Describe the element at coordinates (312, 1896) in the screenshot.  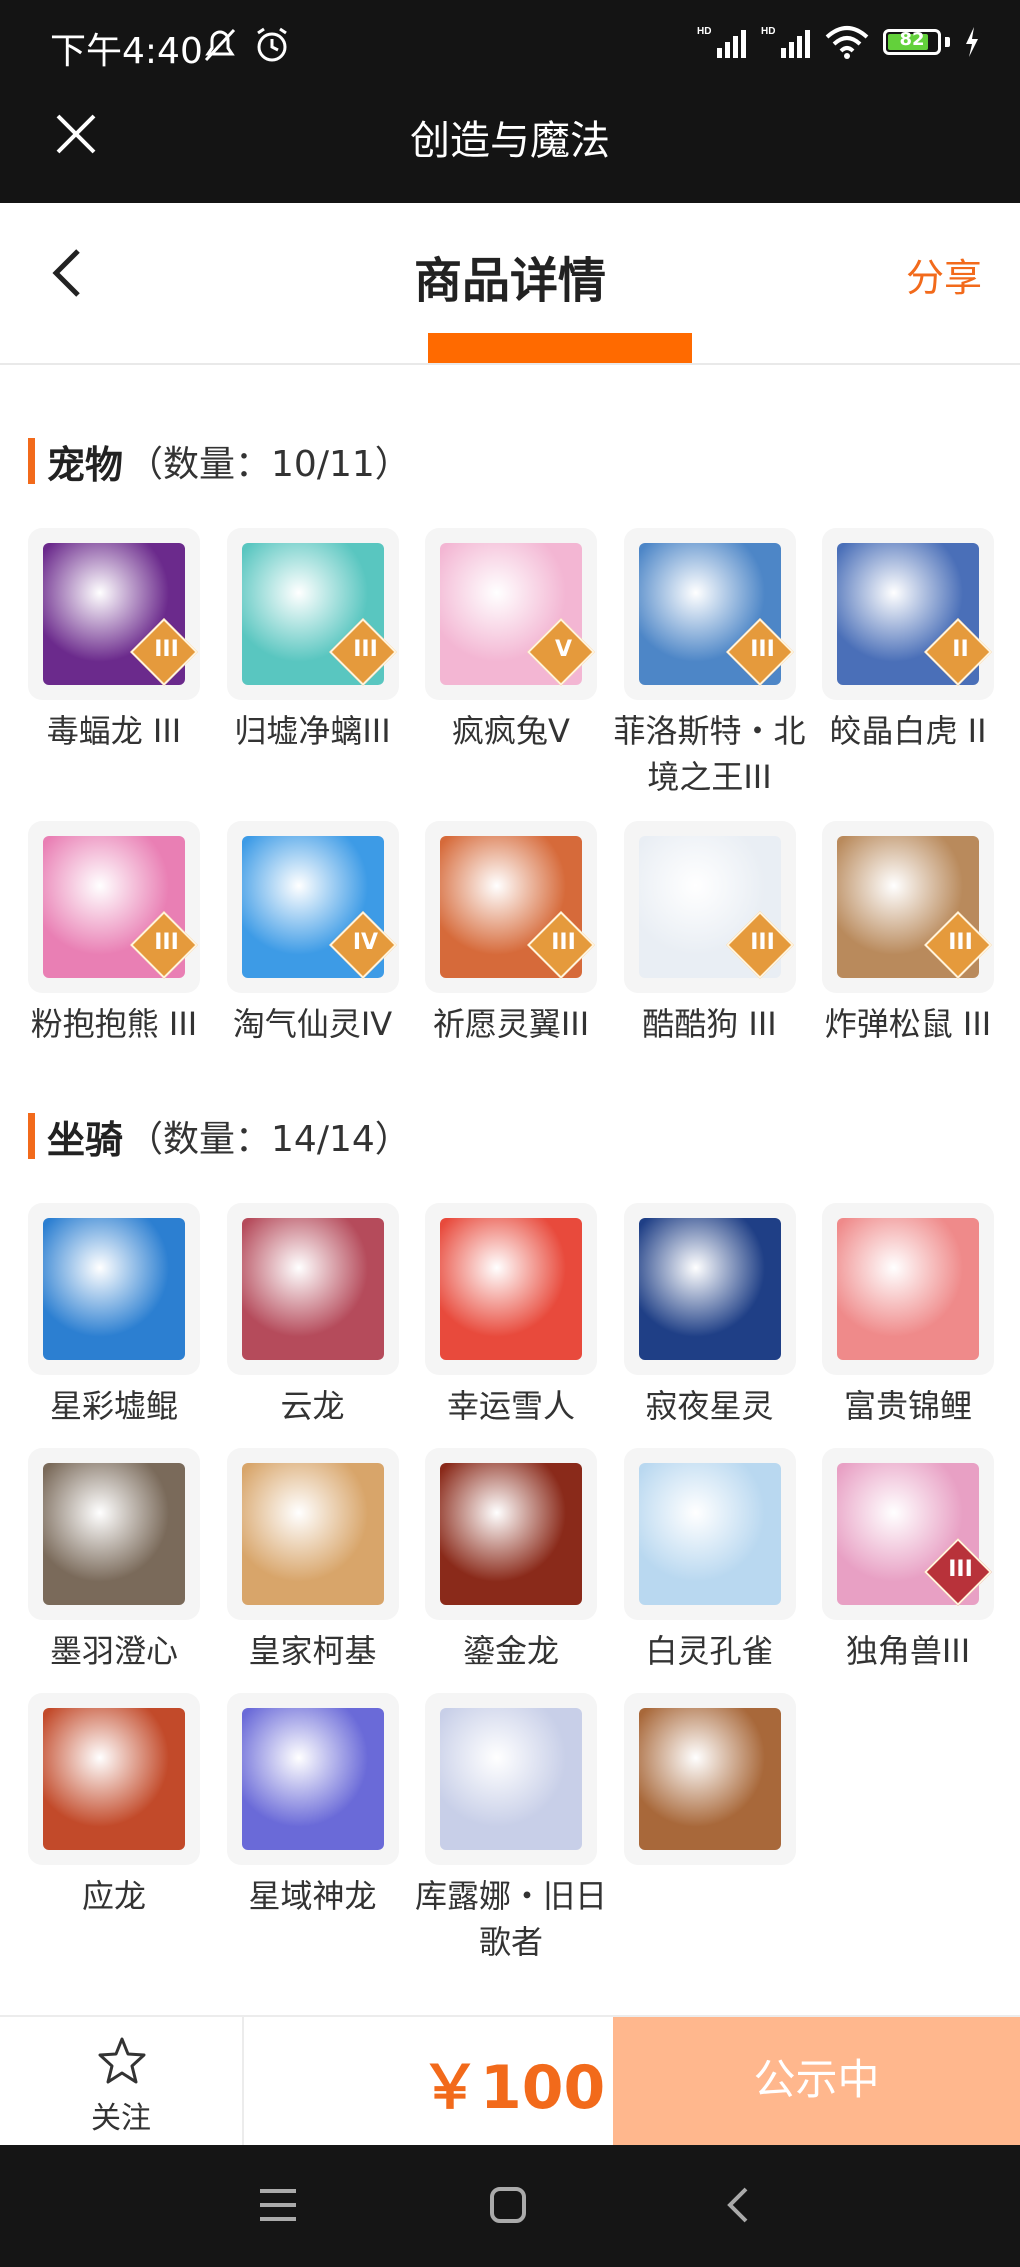
I see `item-name: 星域神龙` at that location.